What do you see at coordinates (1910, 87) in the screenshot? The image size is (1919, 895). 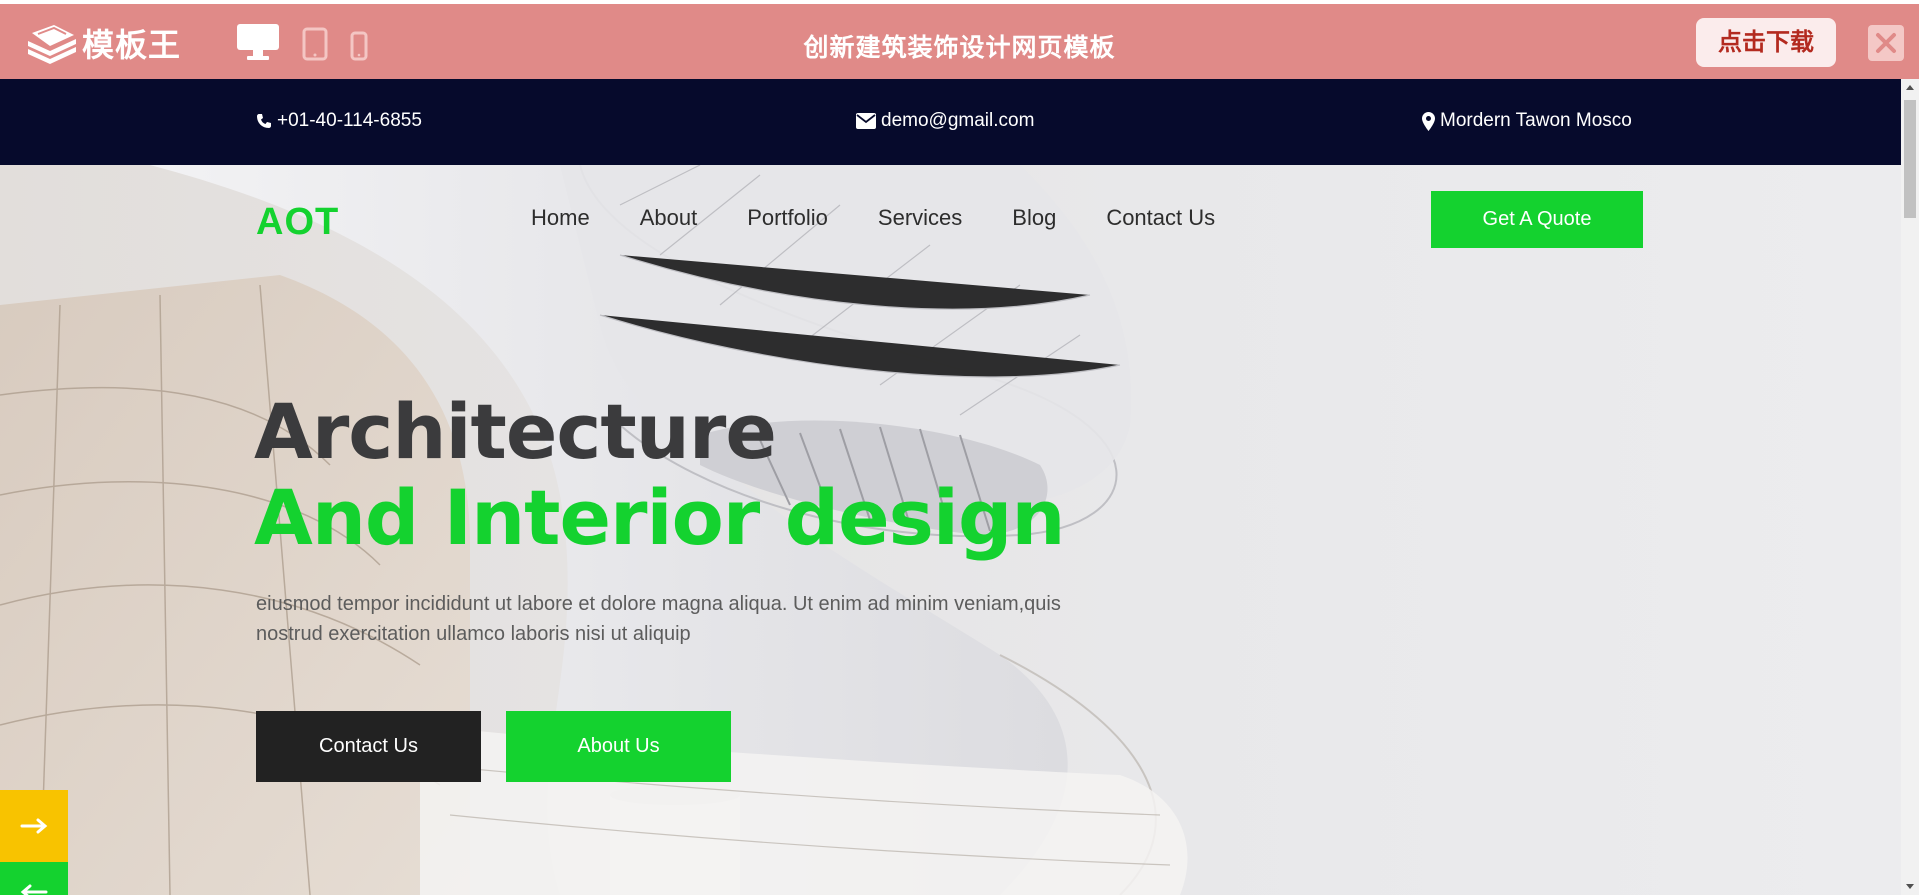 I see `scroll-up-arrow-icon` at bounding box center [1910, 87].